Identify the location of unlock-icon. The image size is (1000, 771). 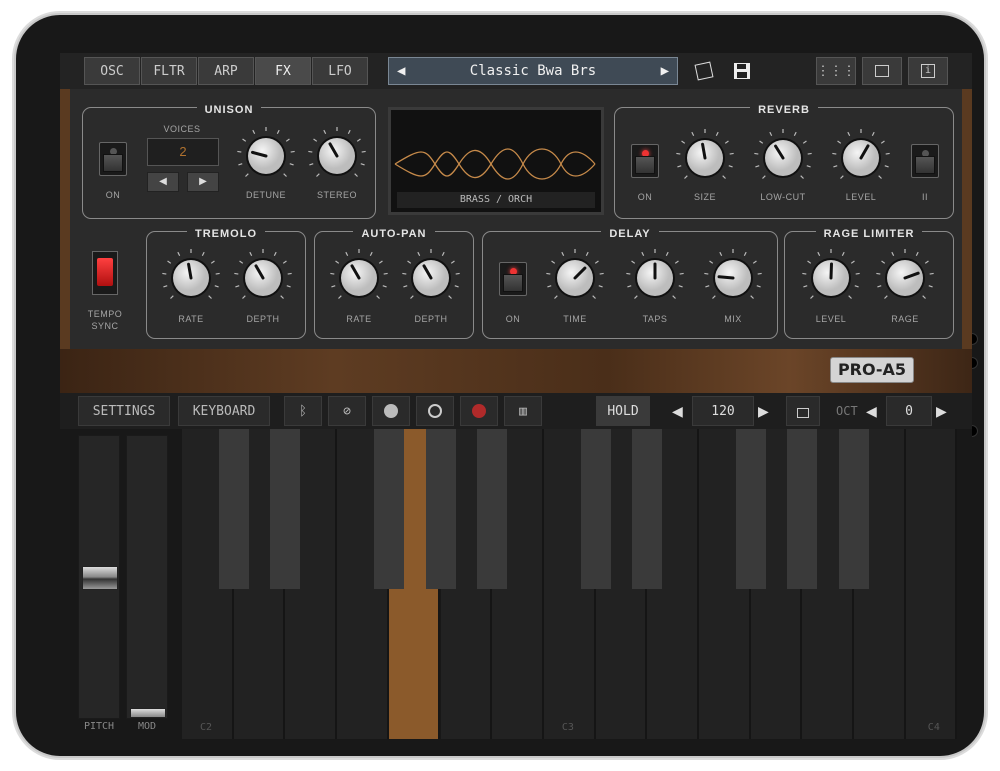
(803, 413).